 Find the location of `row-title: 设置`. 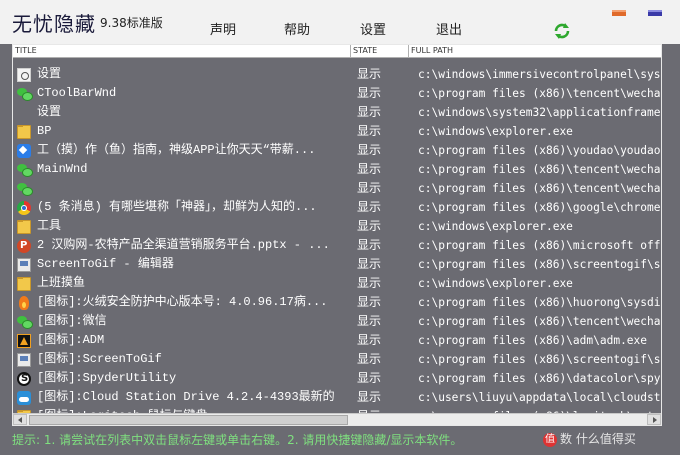

row-title: 设置 is located at coordinates (49, 74).